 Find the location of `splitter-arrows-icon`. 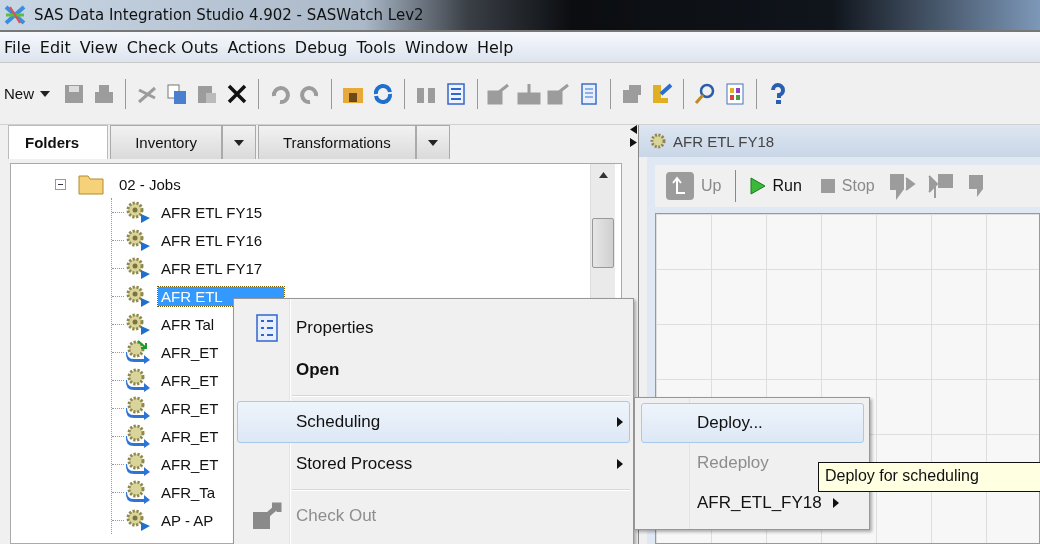

splitter-arrows-icon is located at coordinates (633, 136).